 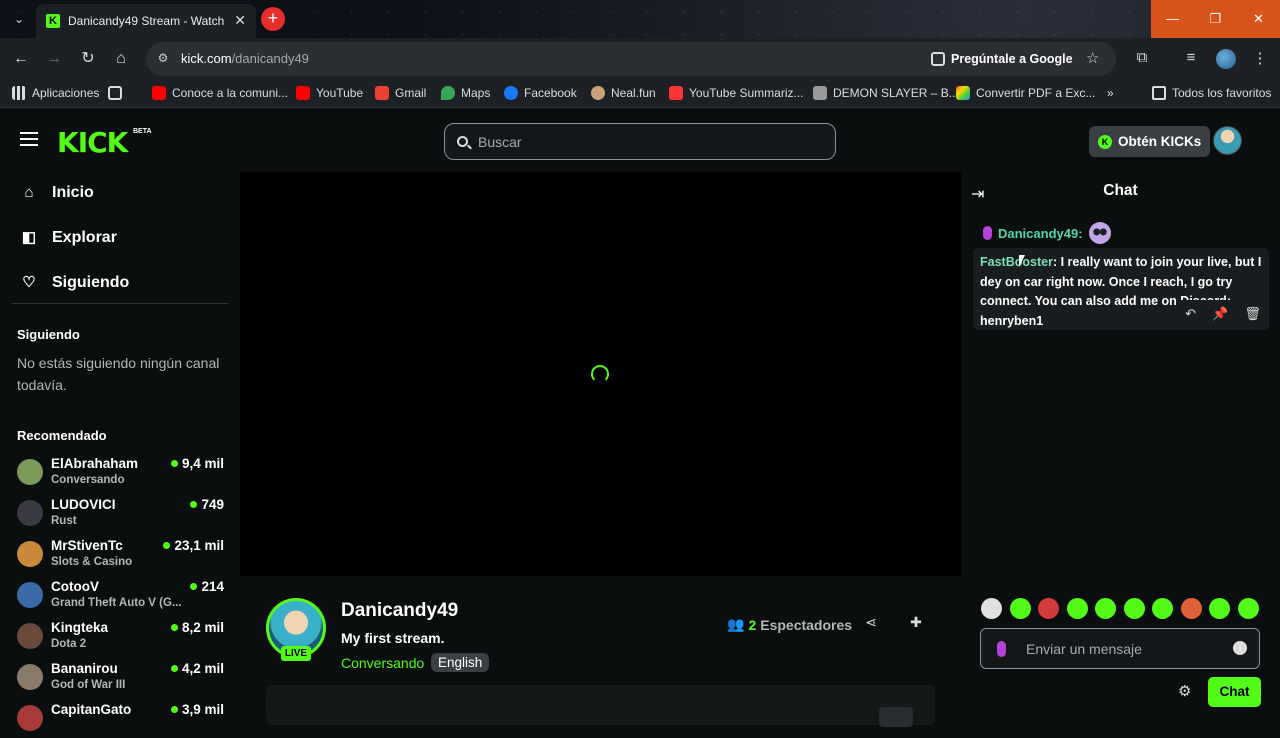 What do you see at coordinates (273, 19) in the screenshot?
I see `new-tab-button: +` at bounding box center [273, 19].